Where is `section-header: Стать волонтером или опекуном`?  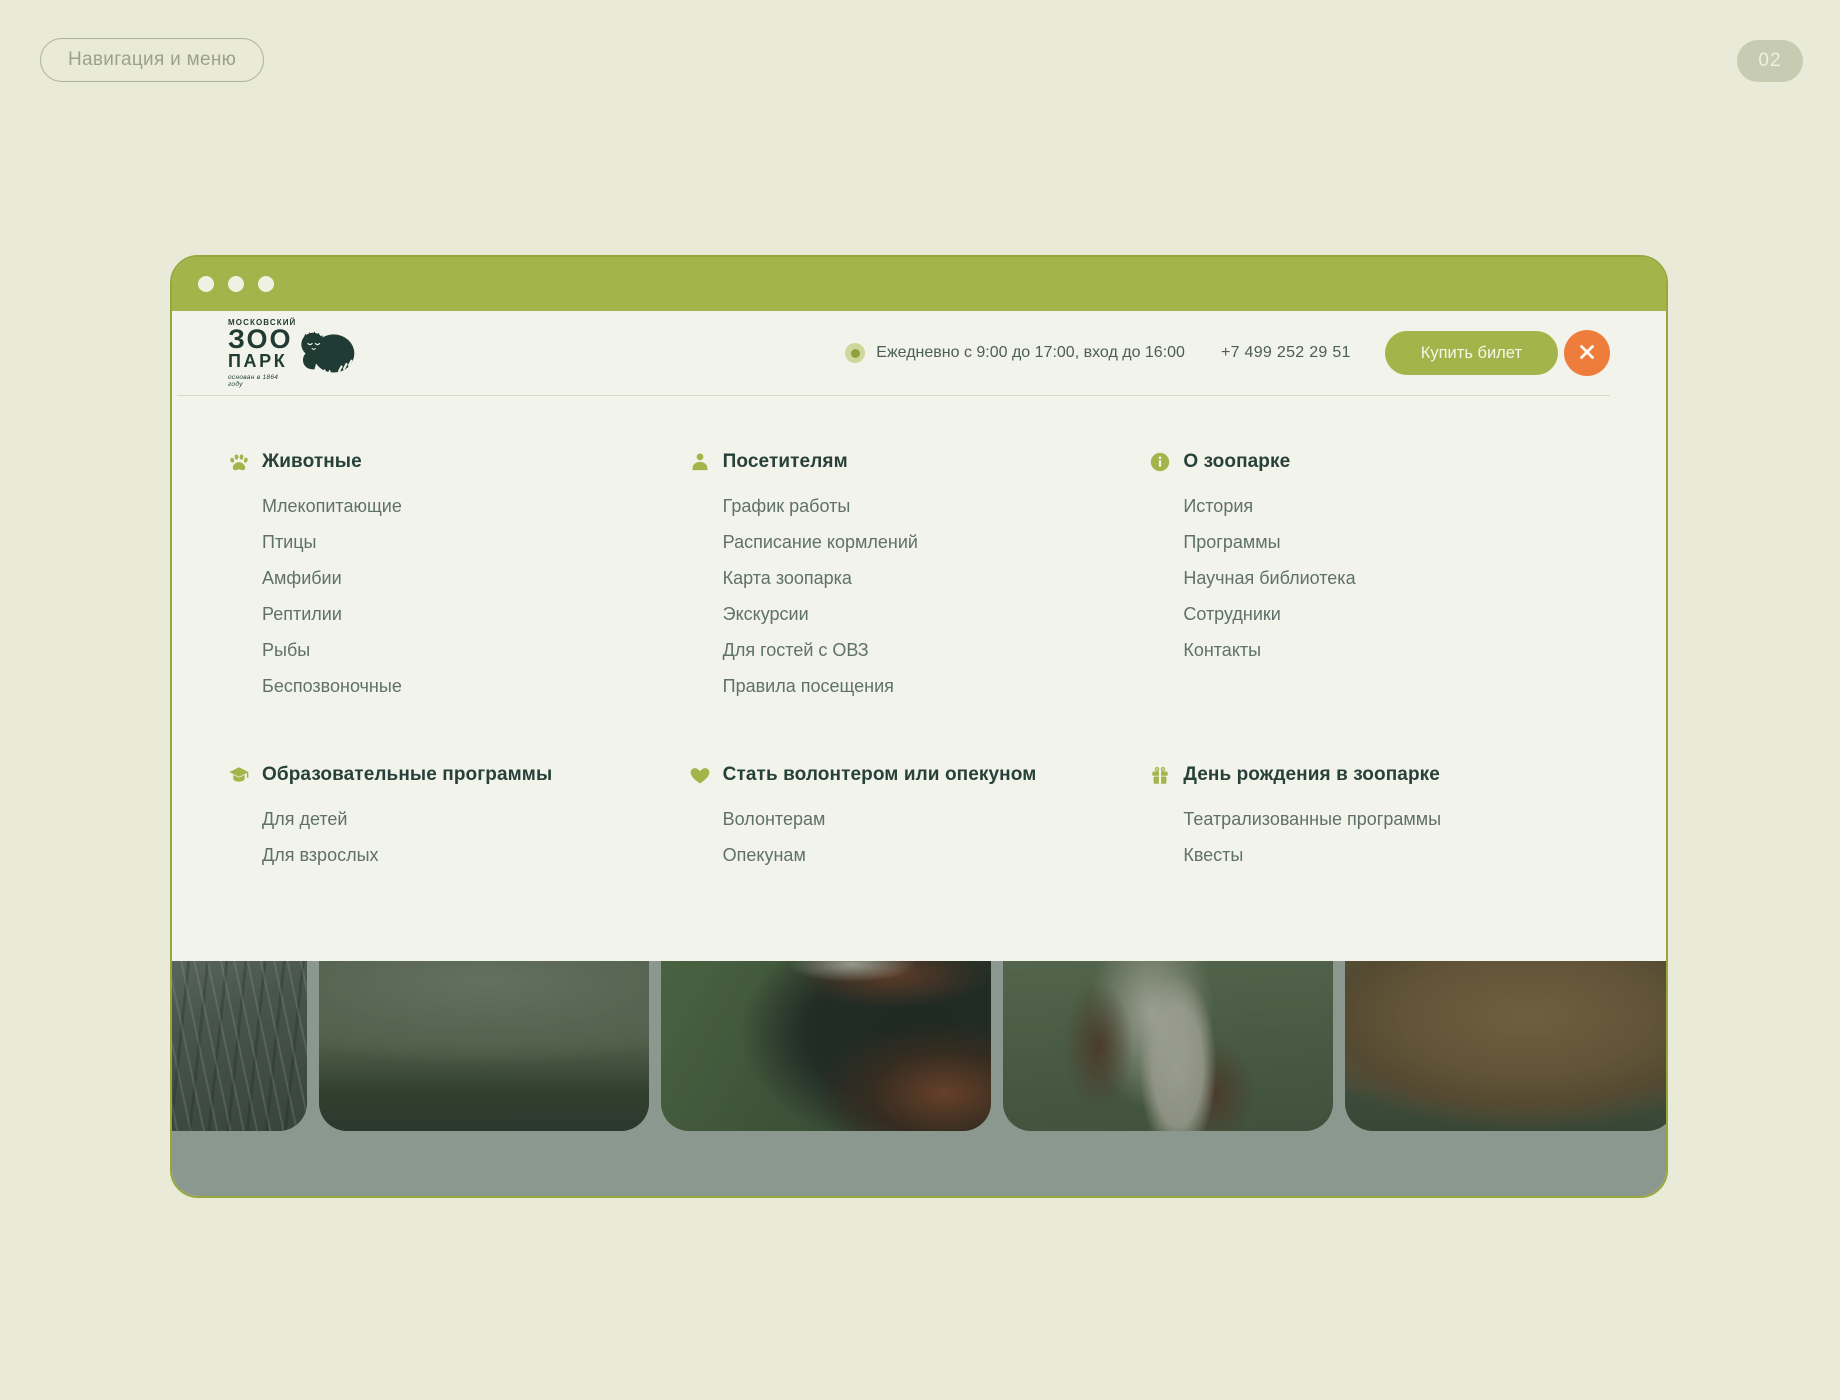 section-header: Стать волонтером или опекуном is located at coordinates (919, 775).